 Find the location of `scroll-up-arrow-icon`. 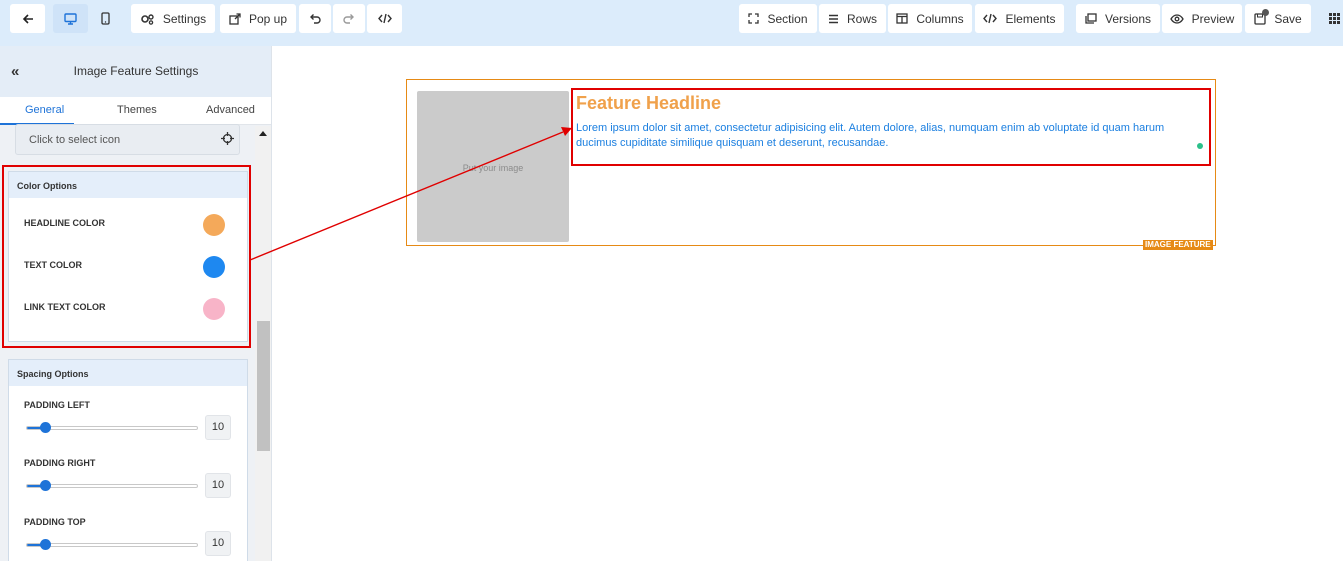

scroll-up-arrow-icon is located at coordinates (263, 133).